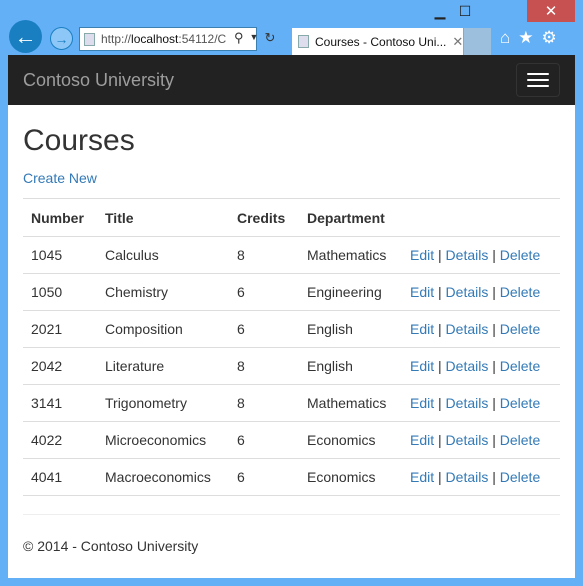 The image size is (583, 586). I want to click on table-cell: Composition, so click(163, 329).